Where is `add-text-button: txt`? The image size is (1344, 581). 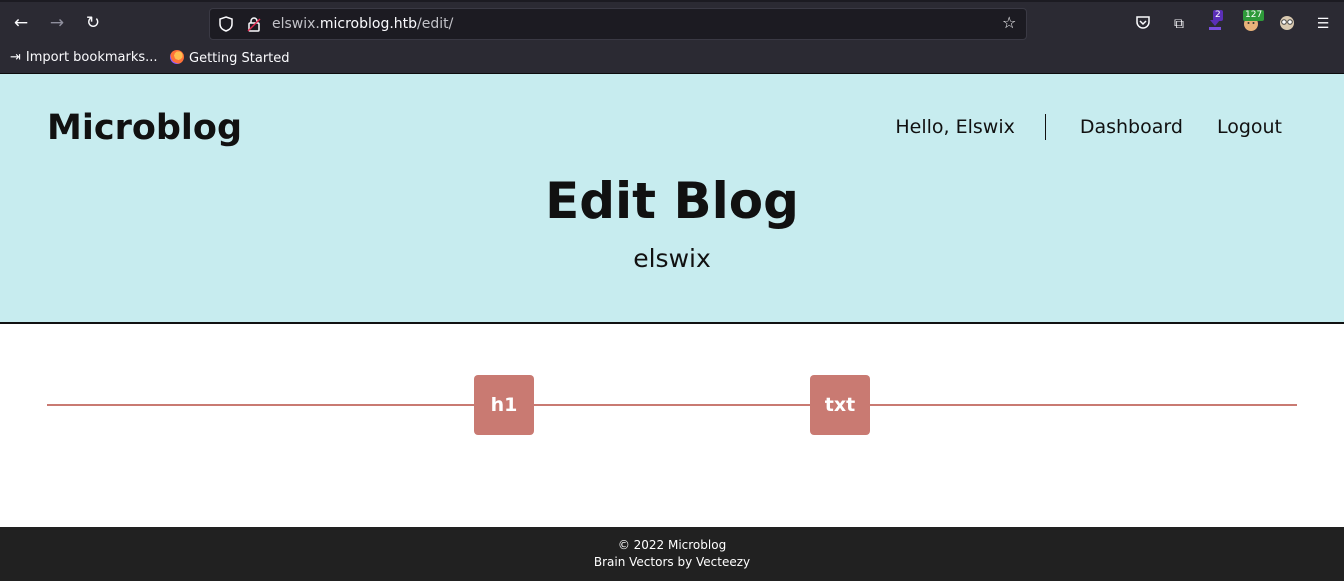
add-text-button: txt is located at coordinates (840, 405).